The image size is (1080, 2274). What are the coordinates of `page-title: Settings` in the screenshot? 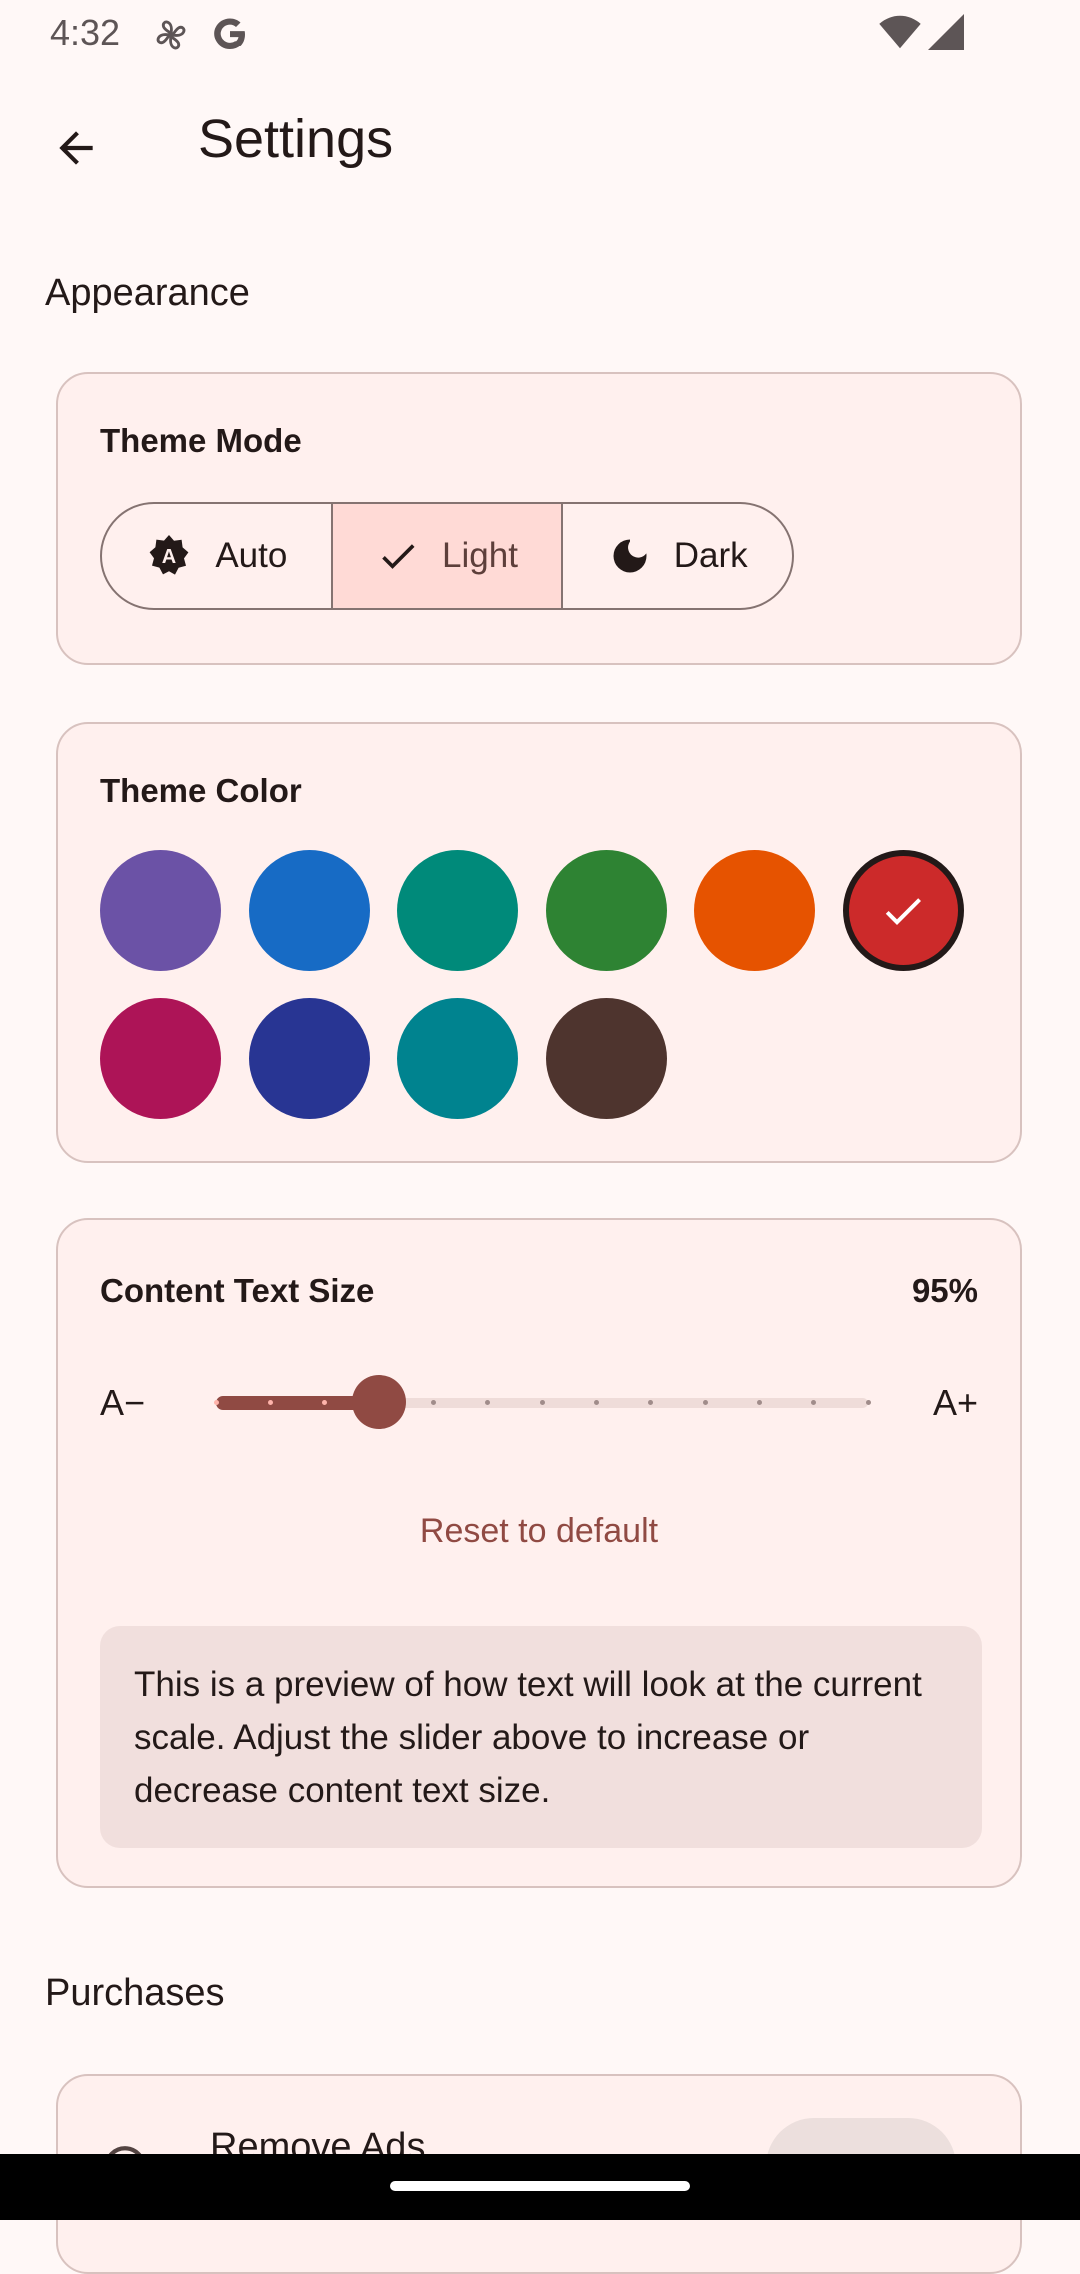 It's located at (296, 139).